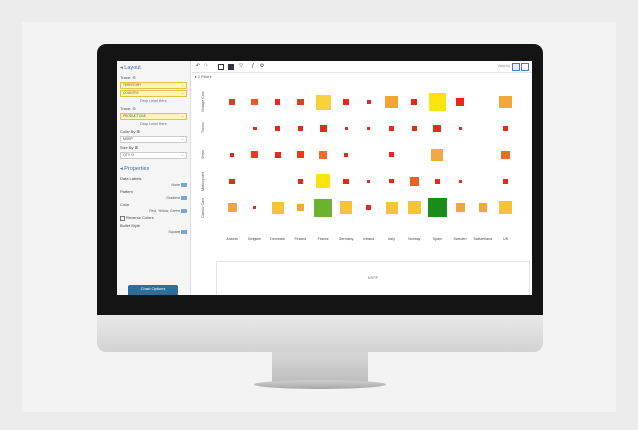 The width and height of the screenshot is (638, 430). I want to click on reverse-colors-checkbox, so click(122, 218).